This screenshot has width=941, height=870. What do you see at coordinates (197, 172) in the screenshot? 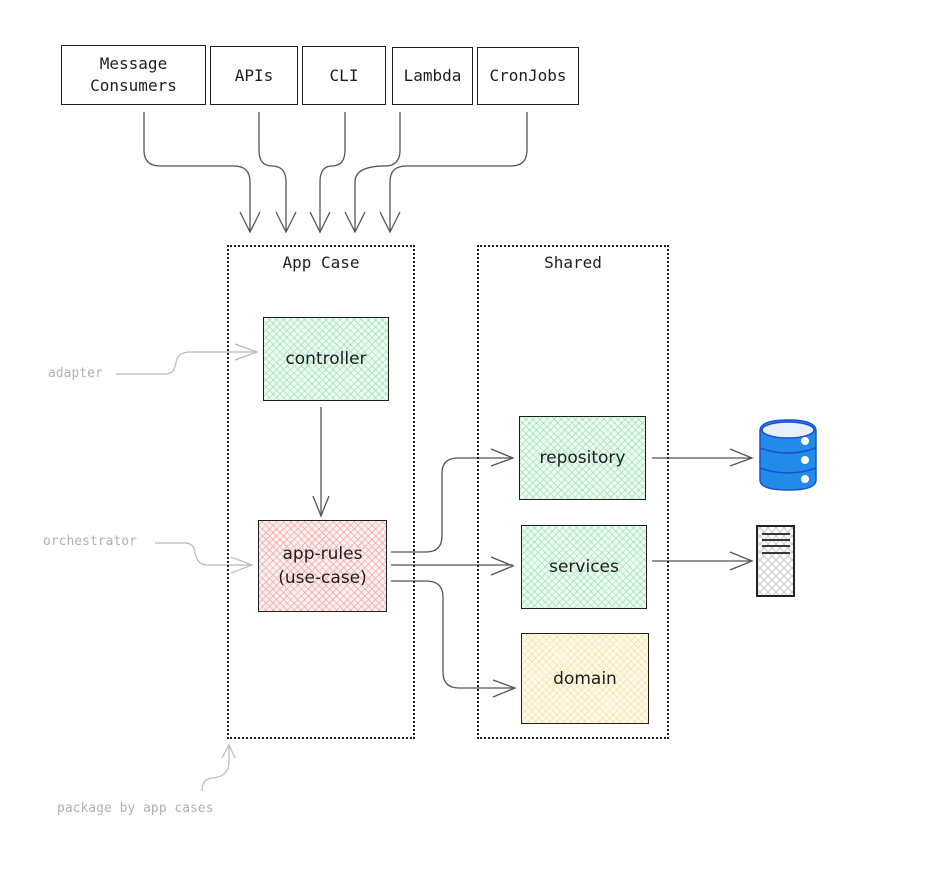
I see `arrow-message-consumers` at bounding box center [197, 172].